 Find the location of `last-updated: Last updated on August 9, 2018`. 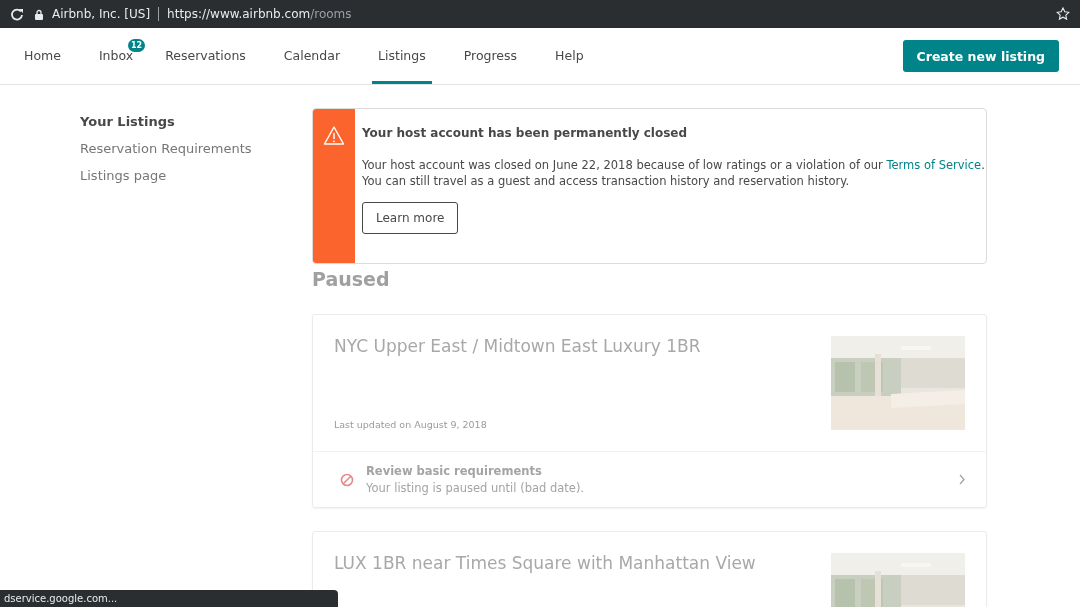

last-updated: Last updated on August 9, 2018 is located at coordinates (411, 424).